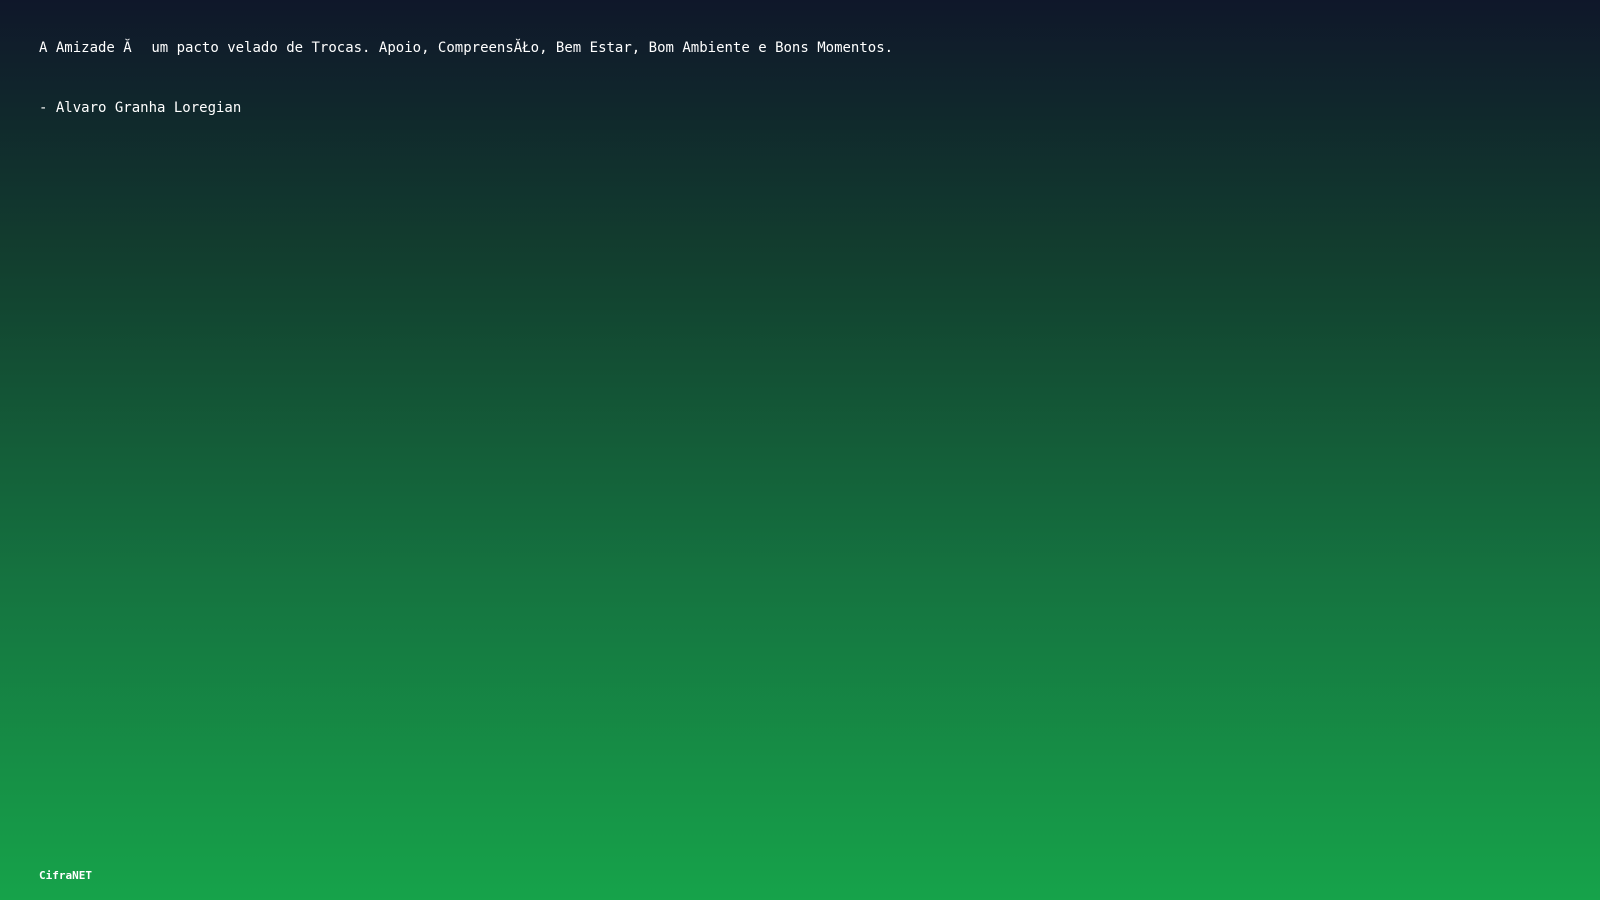 This screenshot has width=1600, height=900. Describe the element at coordinates (140, 108) in the screenshot. I see `quote-author: - Alvaro Granha Loregian` at that location.